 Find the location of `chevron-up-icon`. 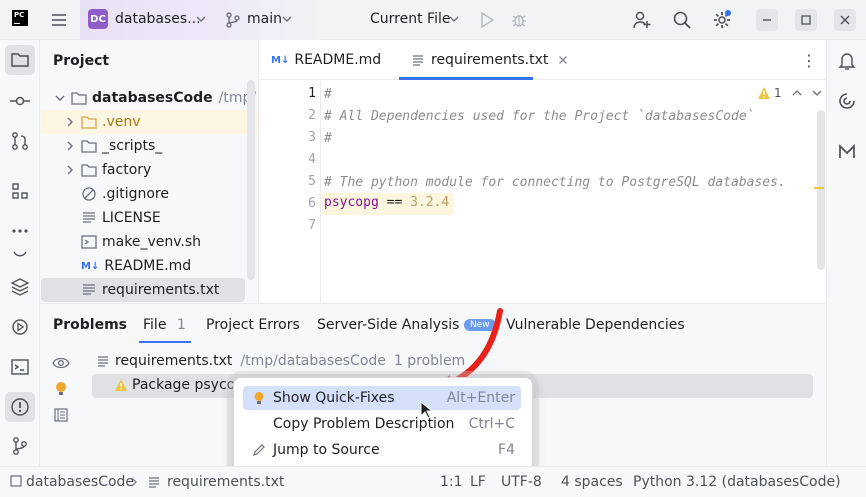

chevron-up-icon is located at coordinates (797, 93).